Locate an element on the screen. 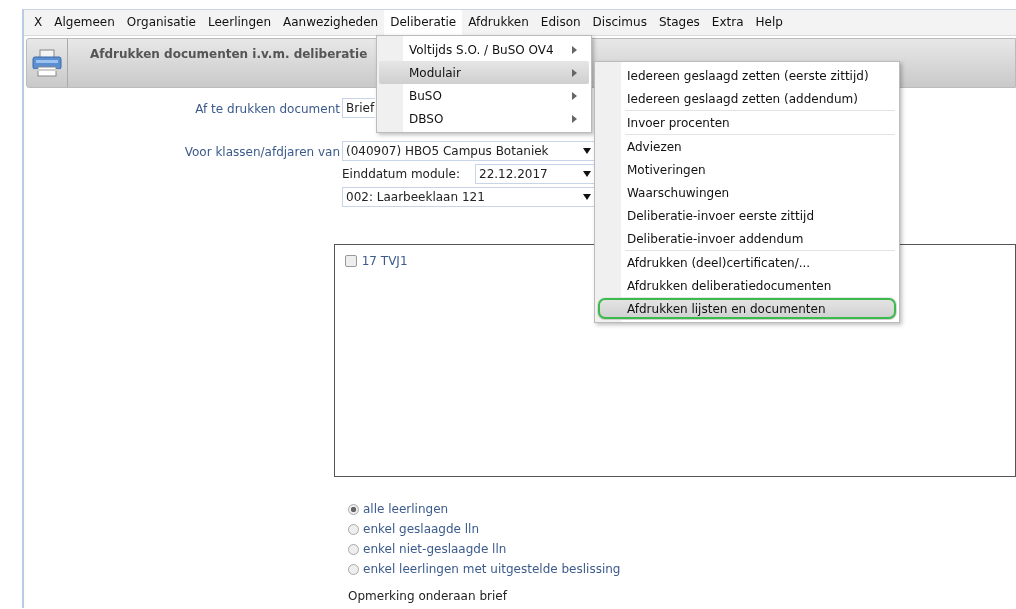 This screenshot has height=609, width=1016. checkbox is located at coordinates (350, 261).